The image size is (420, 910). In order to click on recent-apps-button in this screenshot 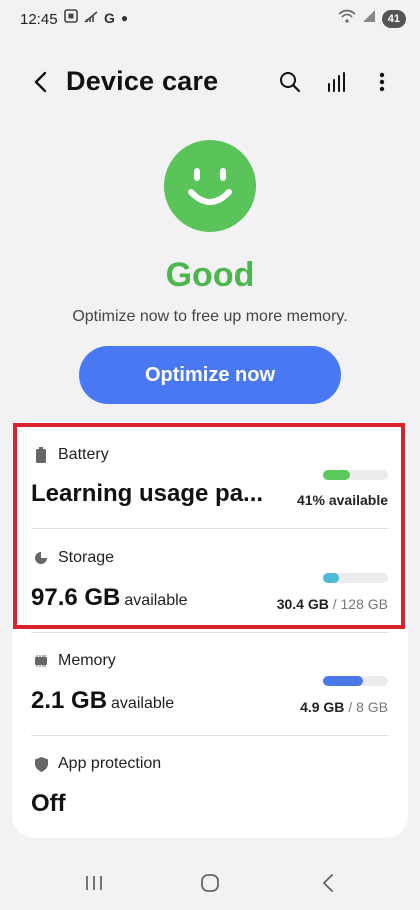, I will do `click(94, 883)`.